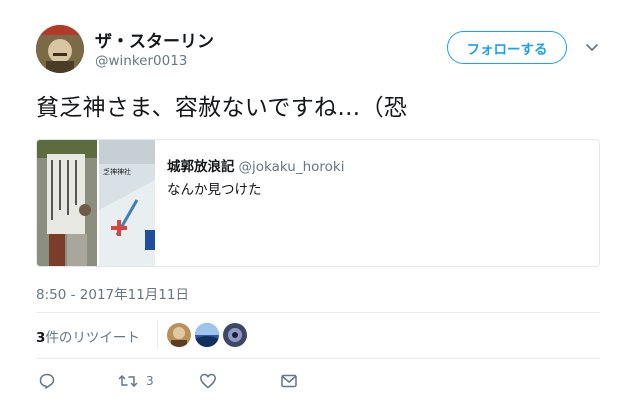 This screenshot has height=411, width=640. I want to click on retweet-label: 件のリツイート, so click(92, 338).